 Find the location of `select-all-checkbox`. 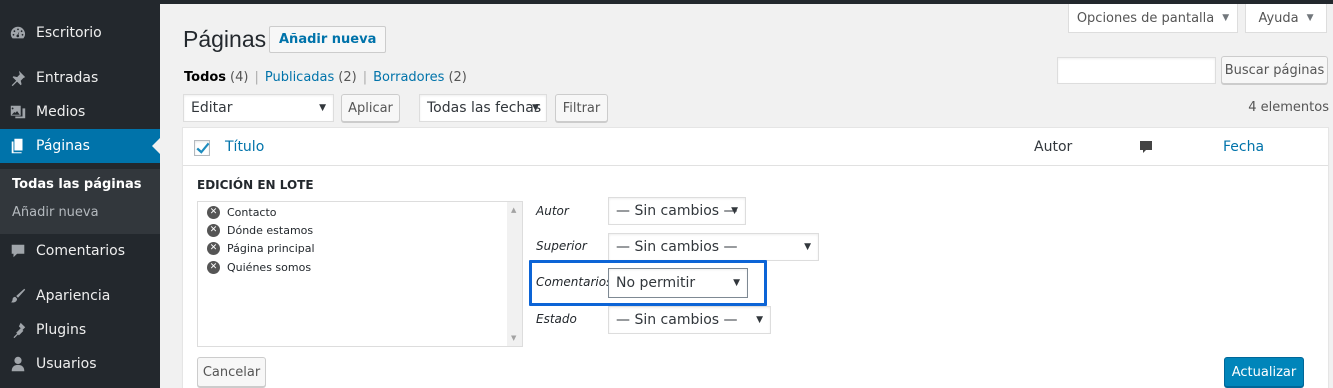

select-all-checkbox is located at coordinates (202, 148).